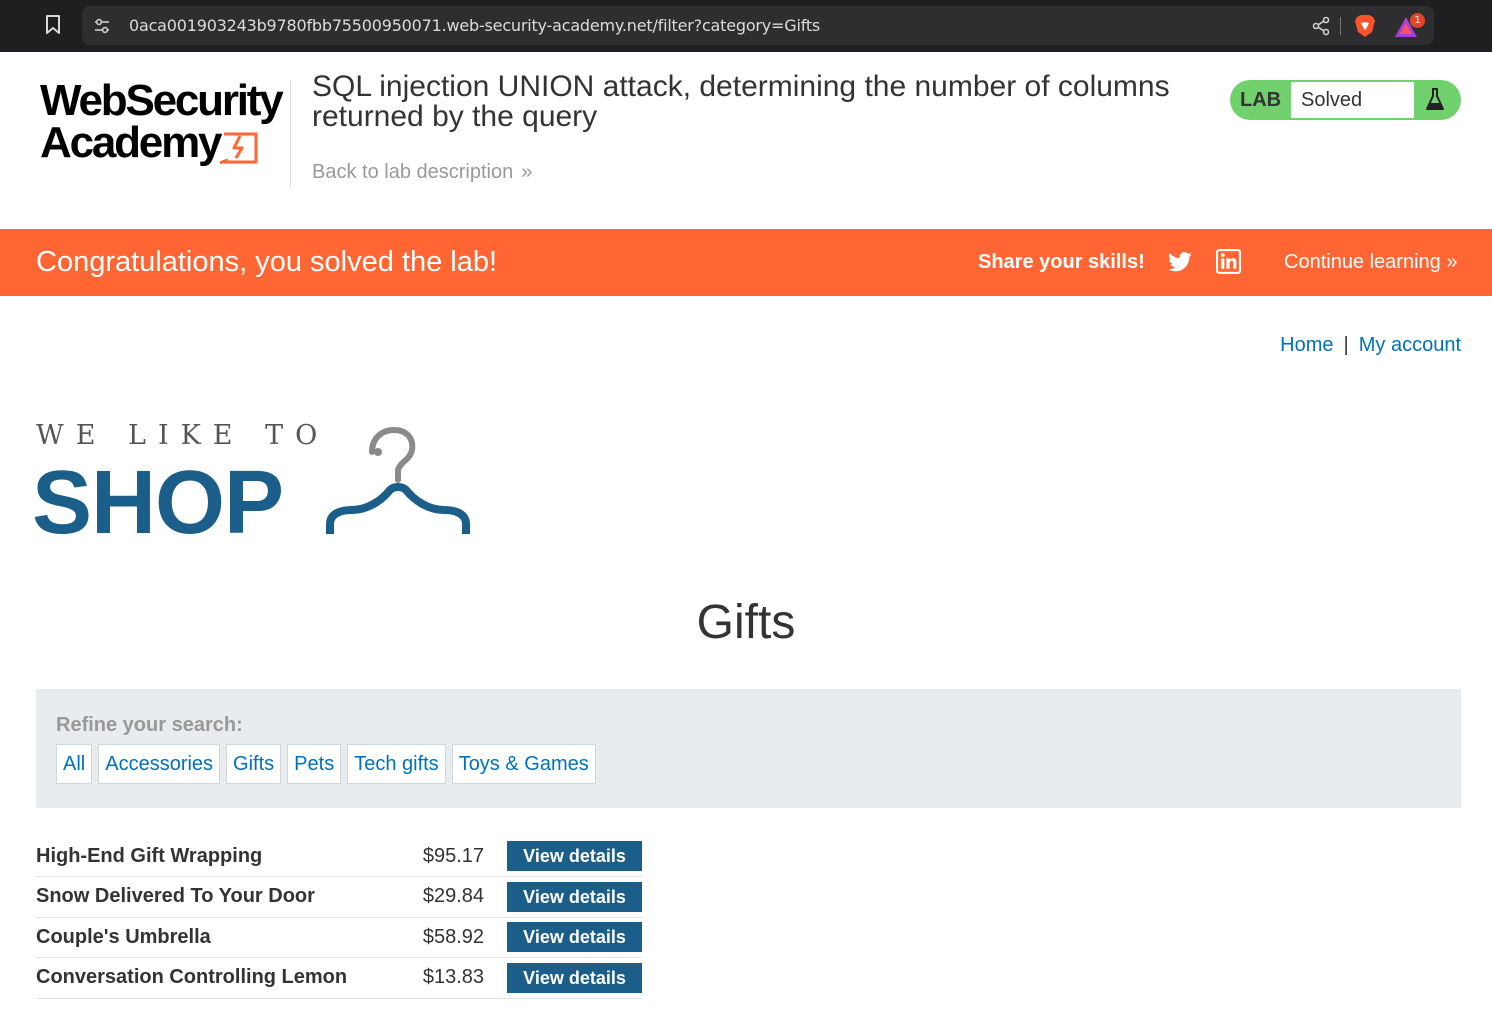  I want to click on web-security-academy-logo: WebSecurity Academy, so click(161, 124).